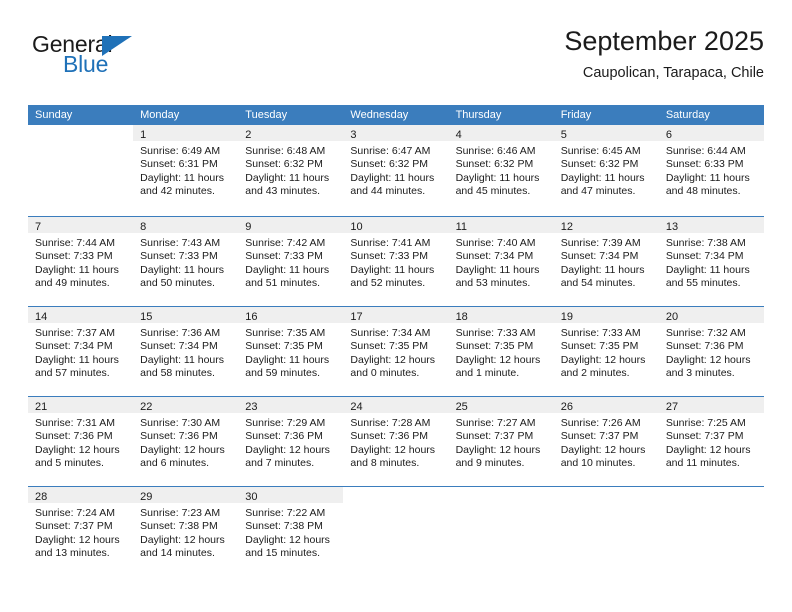 The image size is (792, 612). I want to click on sunset-text: Sunset: 7:34 PM, so click(179, 346).